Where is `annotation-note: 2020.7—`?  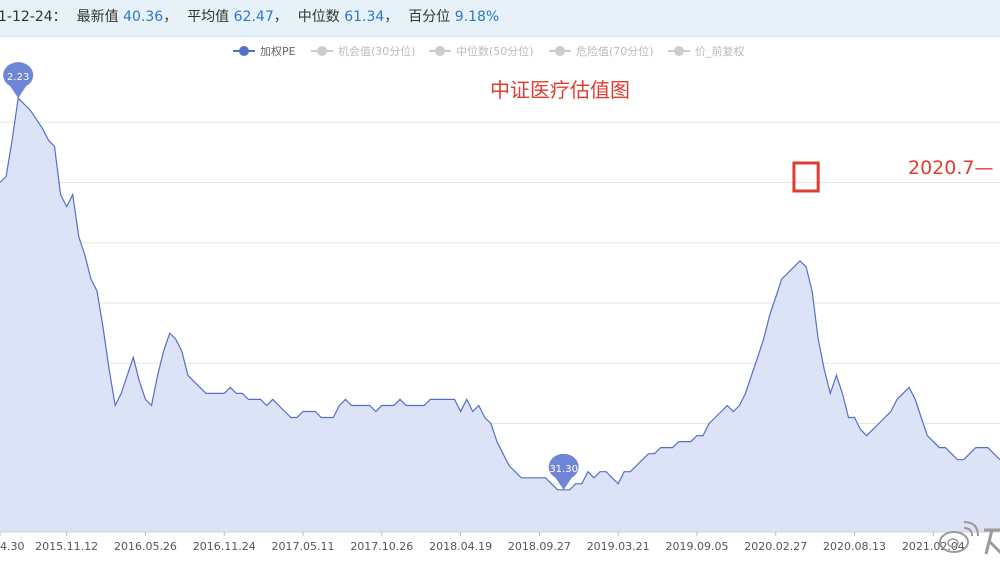
annotation-note: 2020.7— is located at coordinates (951, 168).